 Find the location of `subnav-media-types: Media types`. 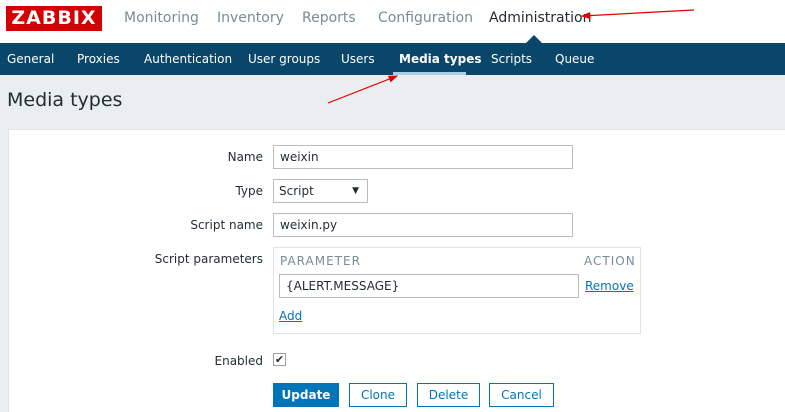

subnav-media-types: Media types is located at coordinates (440, 59).